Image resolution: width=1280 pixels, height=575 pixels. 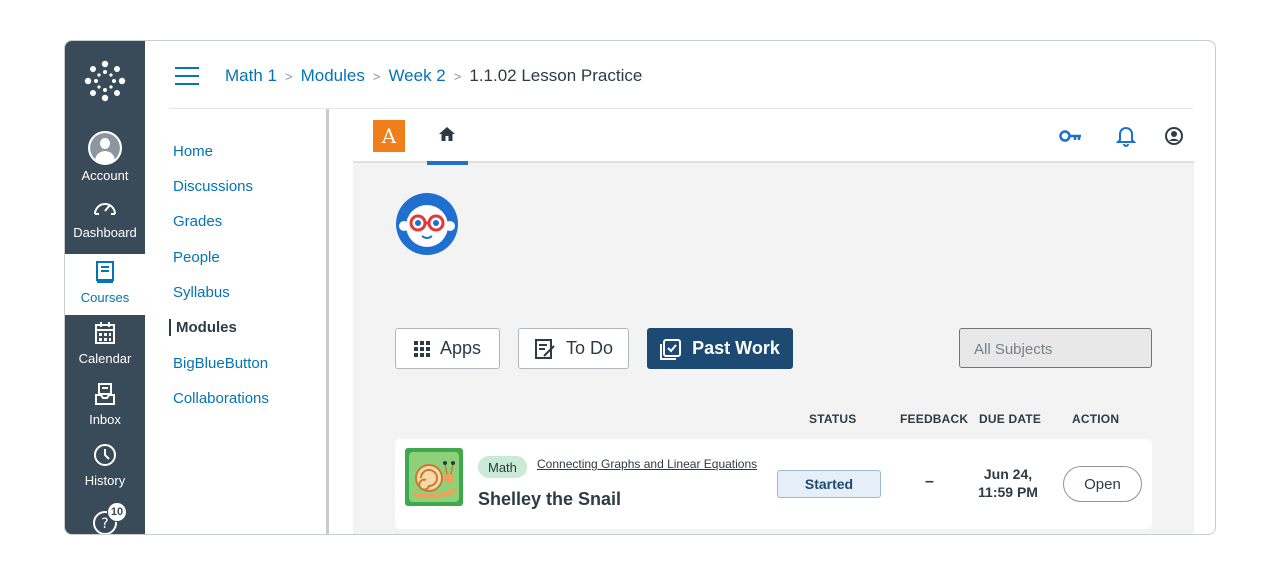 What do you see at coordinates (105, 273) in the screenshot?
I see `courses-book-icon` at bounding box center [105, 273].